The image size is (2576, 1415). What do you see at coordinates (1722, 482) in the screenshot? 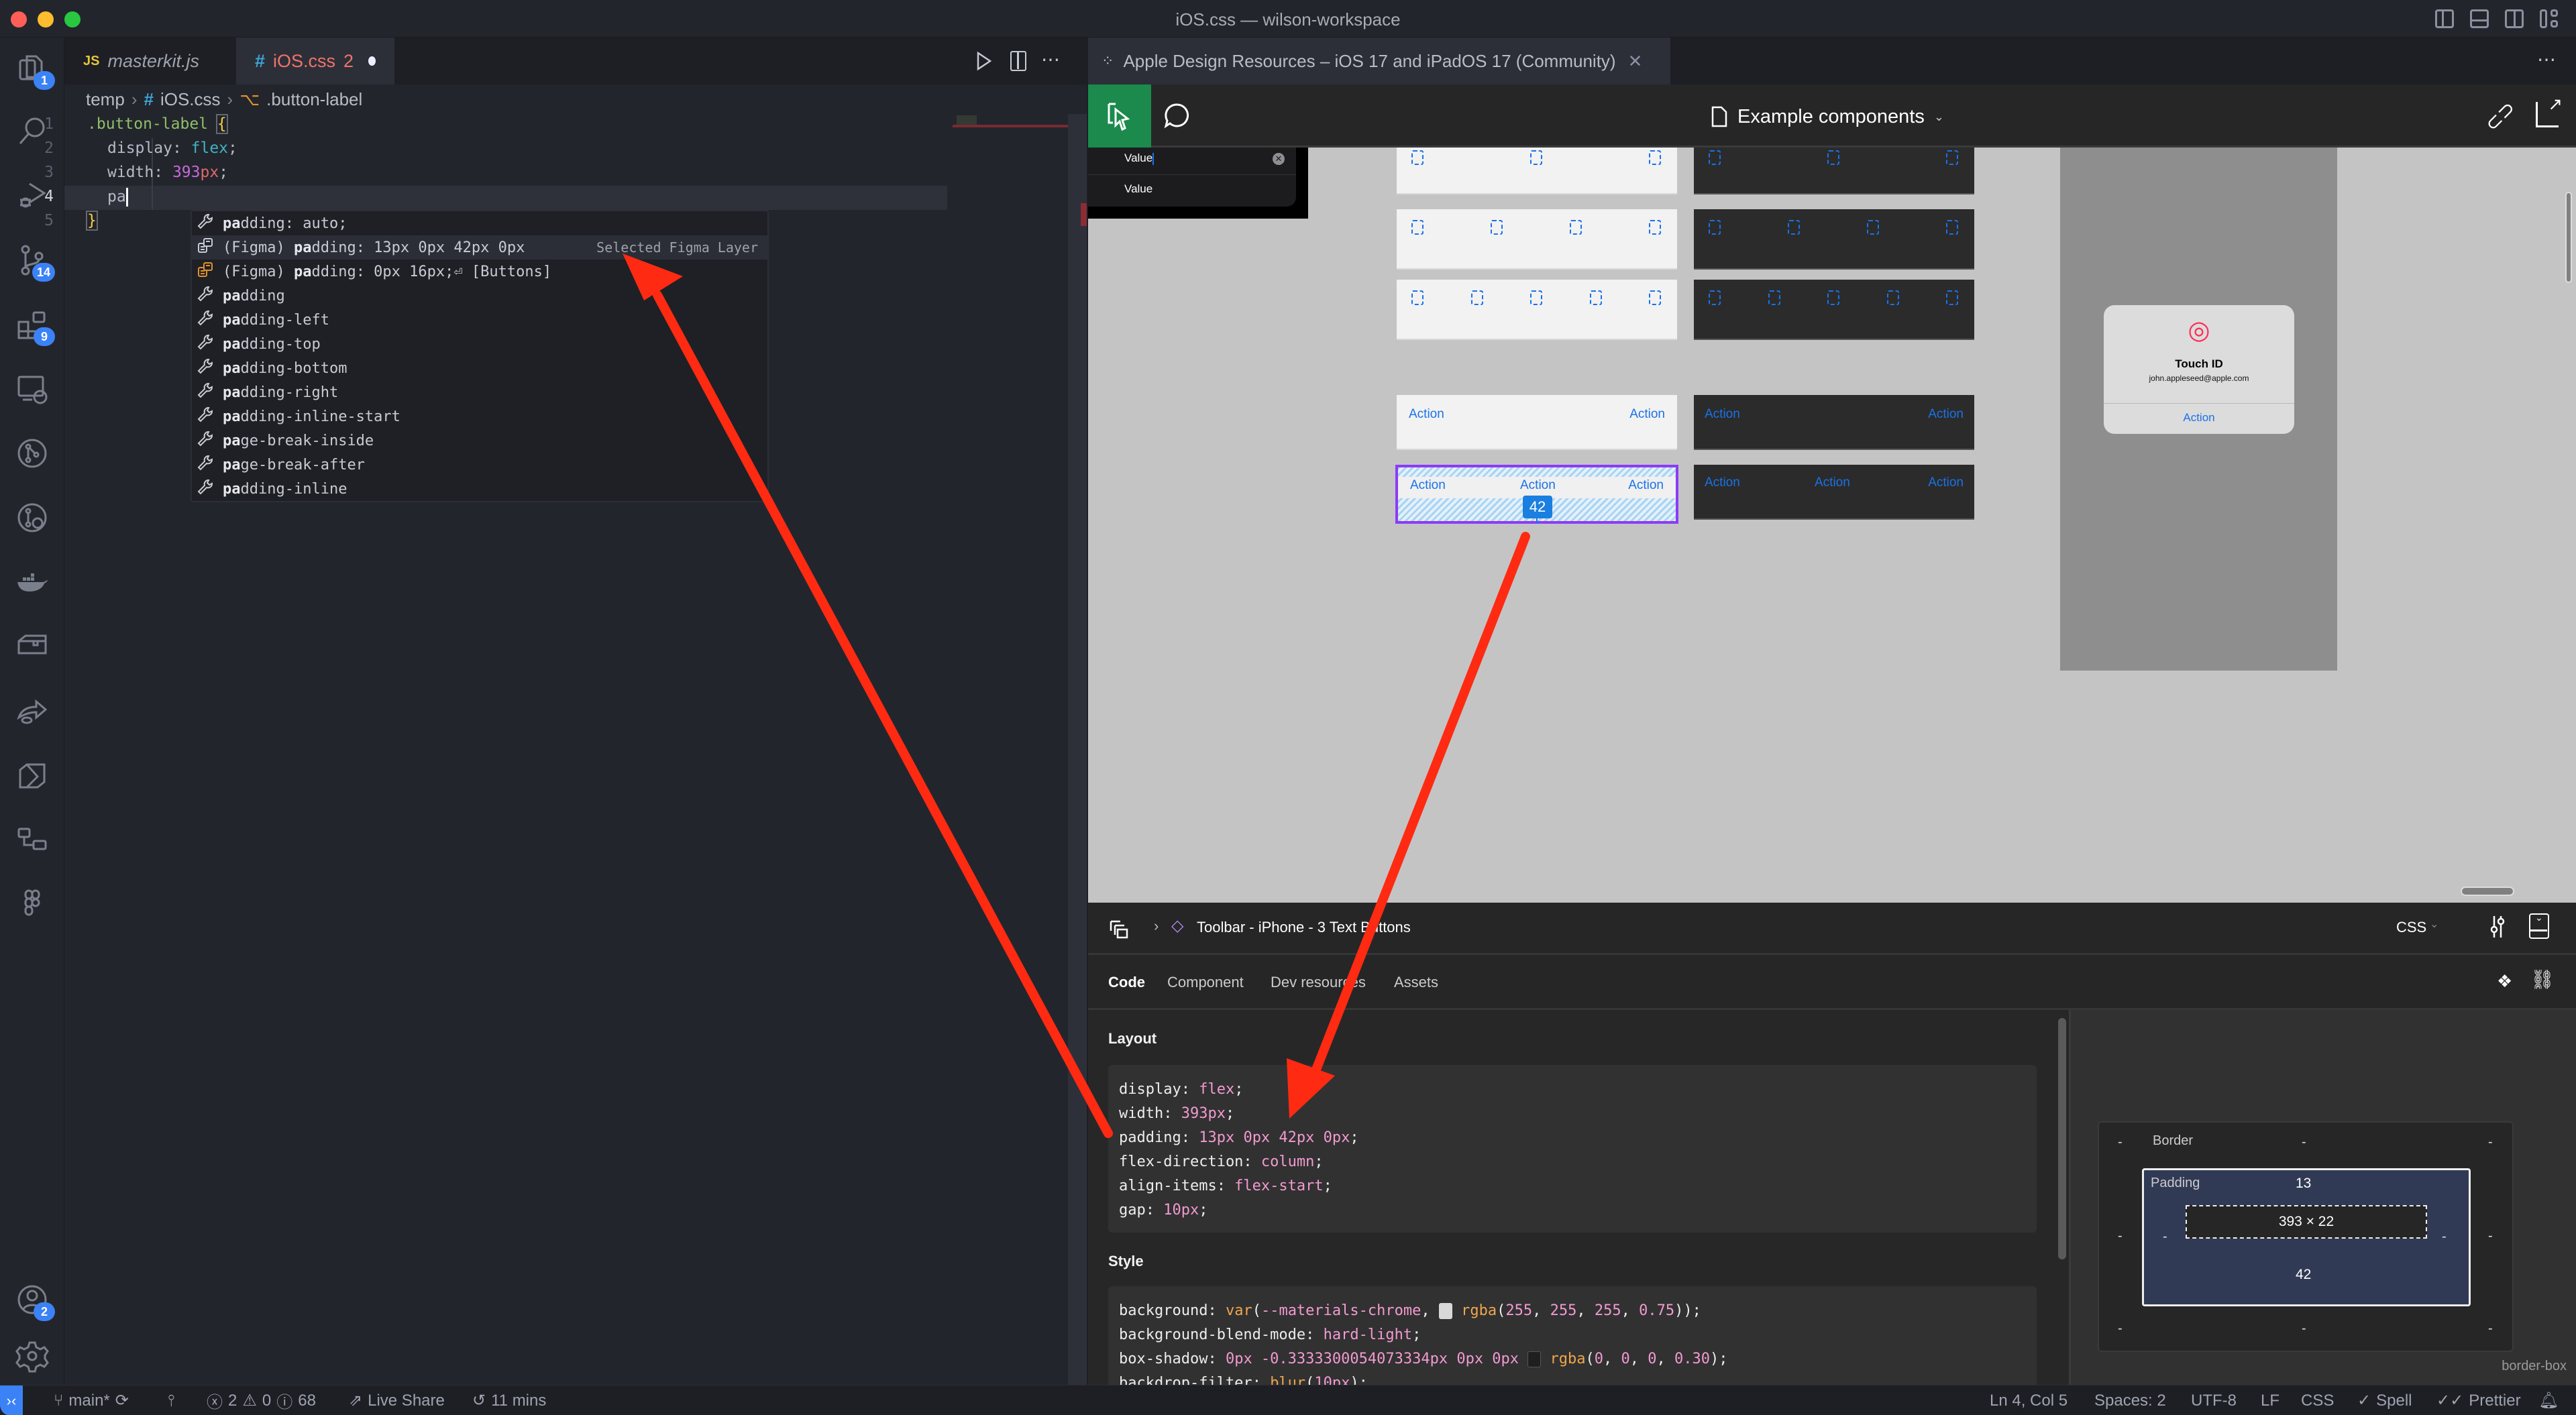
I see `action-label: Action` at bounding box center [1722, 482].